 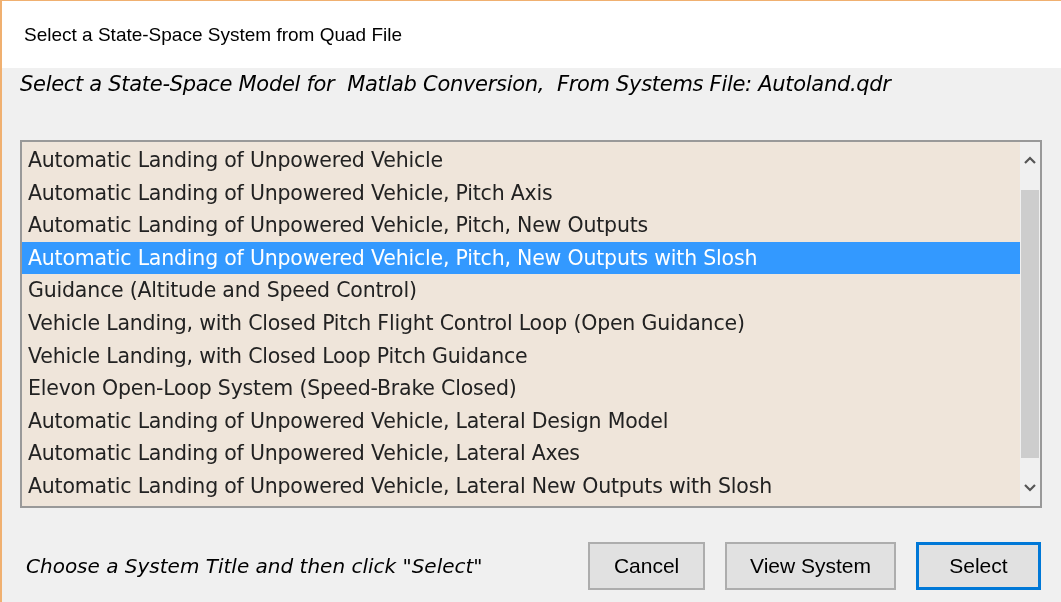 I want to click on dialog-button: View System, so click(x=810, y=566).